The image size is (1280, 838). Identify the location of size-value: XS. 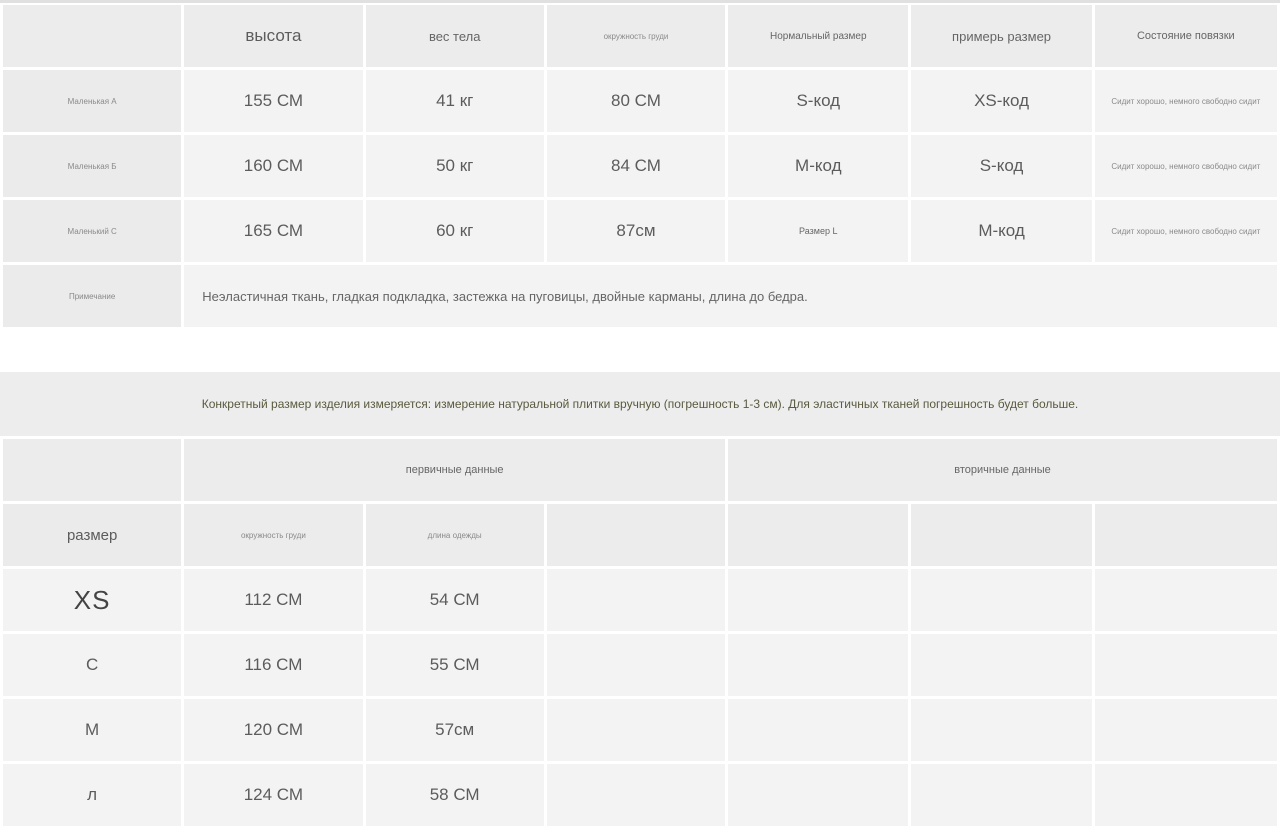
(92, 600).